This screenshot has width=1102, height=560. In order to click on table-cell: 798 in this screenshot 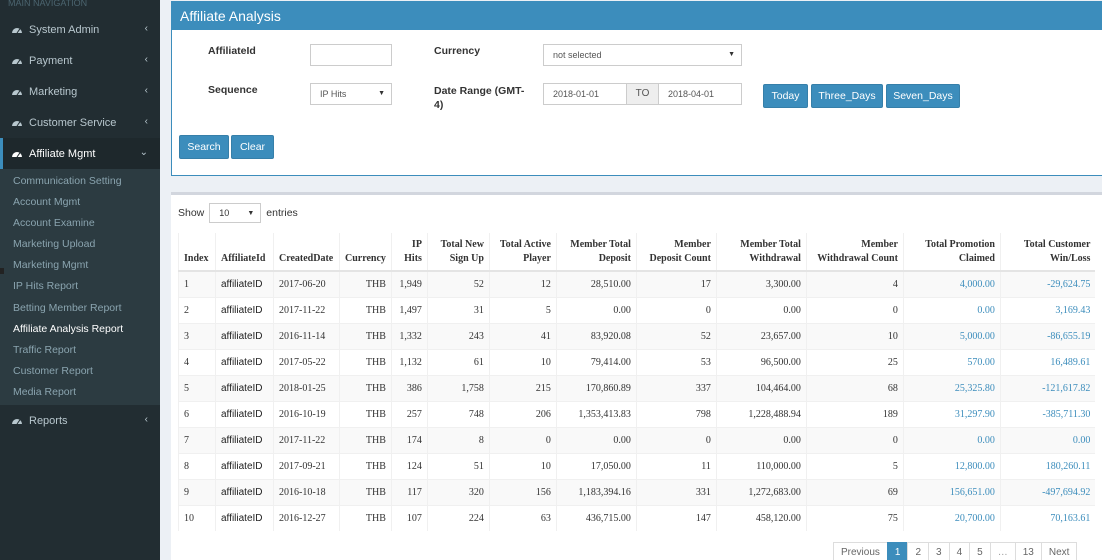, I will do `click(676, 413)`.